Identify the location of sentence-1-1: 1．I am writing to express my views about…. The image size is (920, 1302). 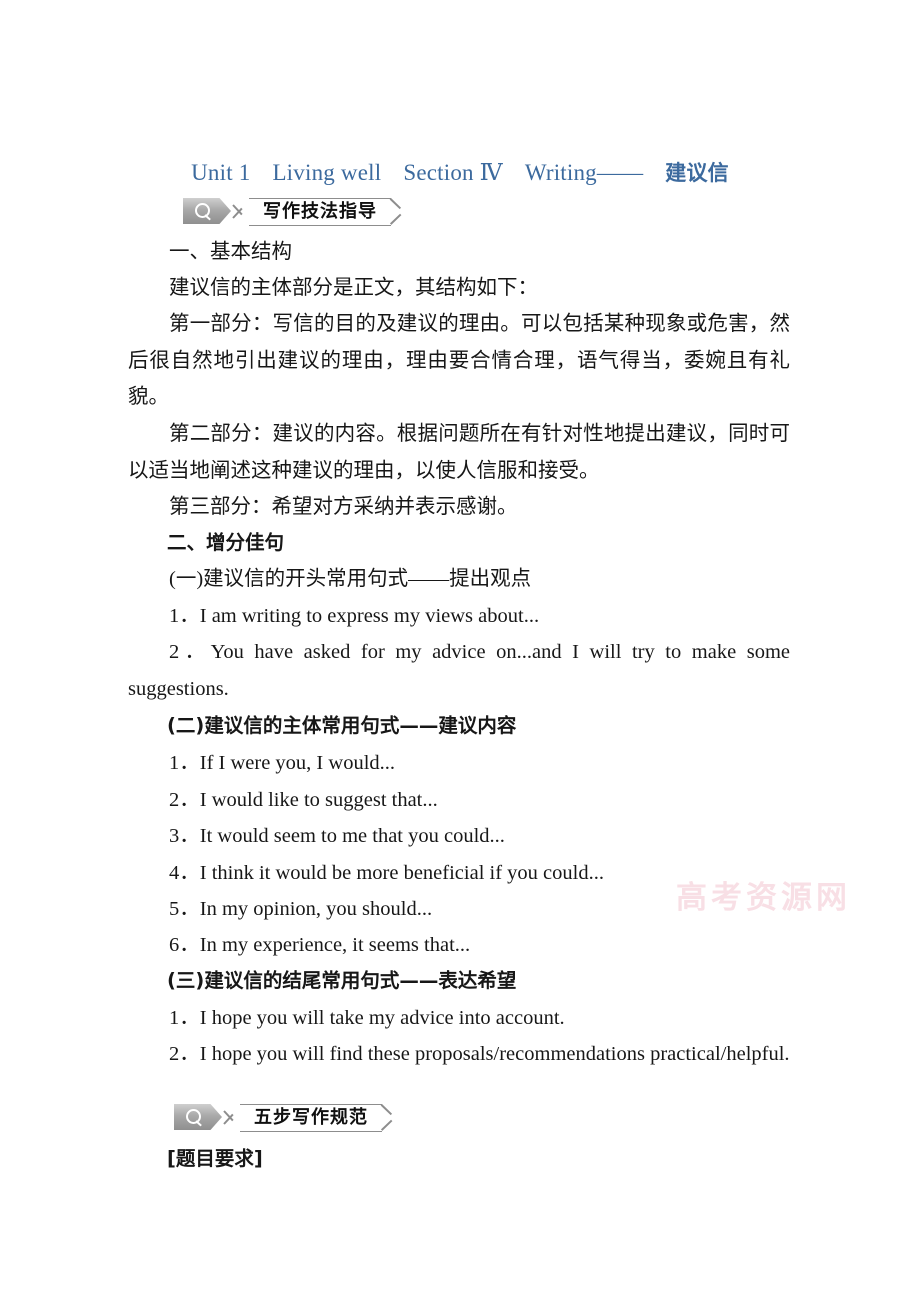
(459, 616).